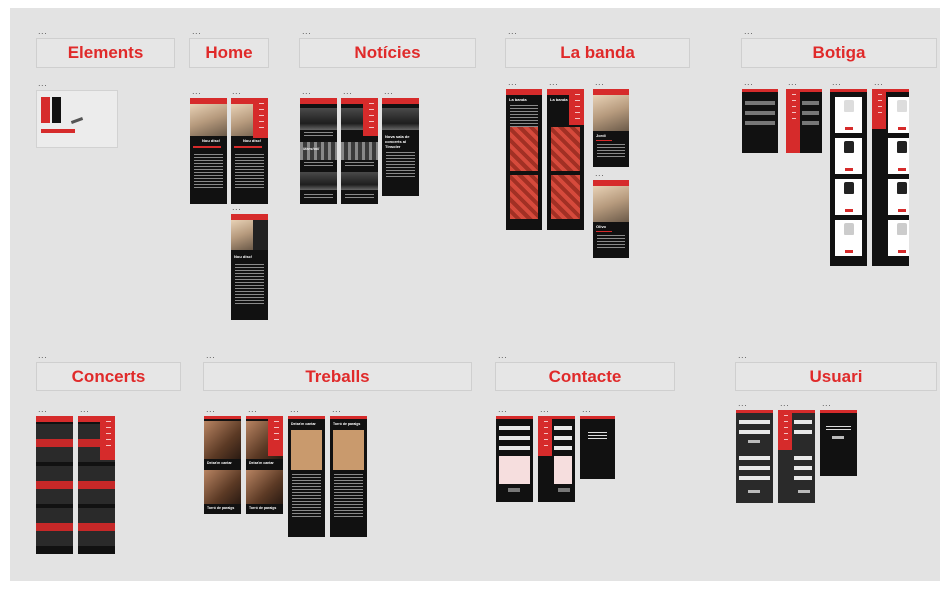  What do you see at coordinates (563, 438) in the screenshot?
I see `email-field` at bounding box center [563, 438].